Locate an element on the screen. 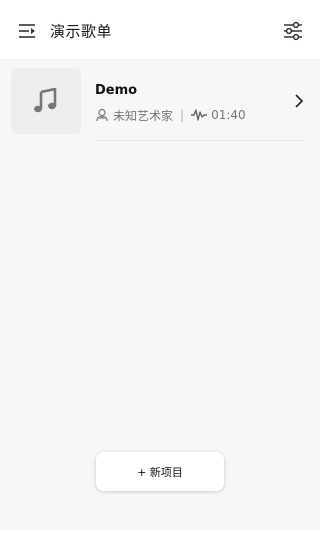 Image resolution: width=320 pixels, height=533 pixels. album-art is located at coordinates (46, 101).